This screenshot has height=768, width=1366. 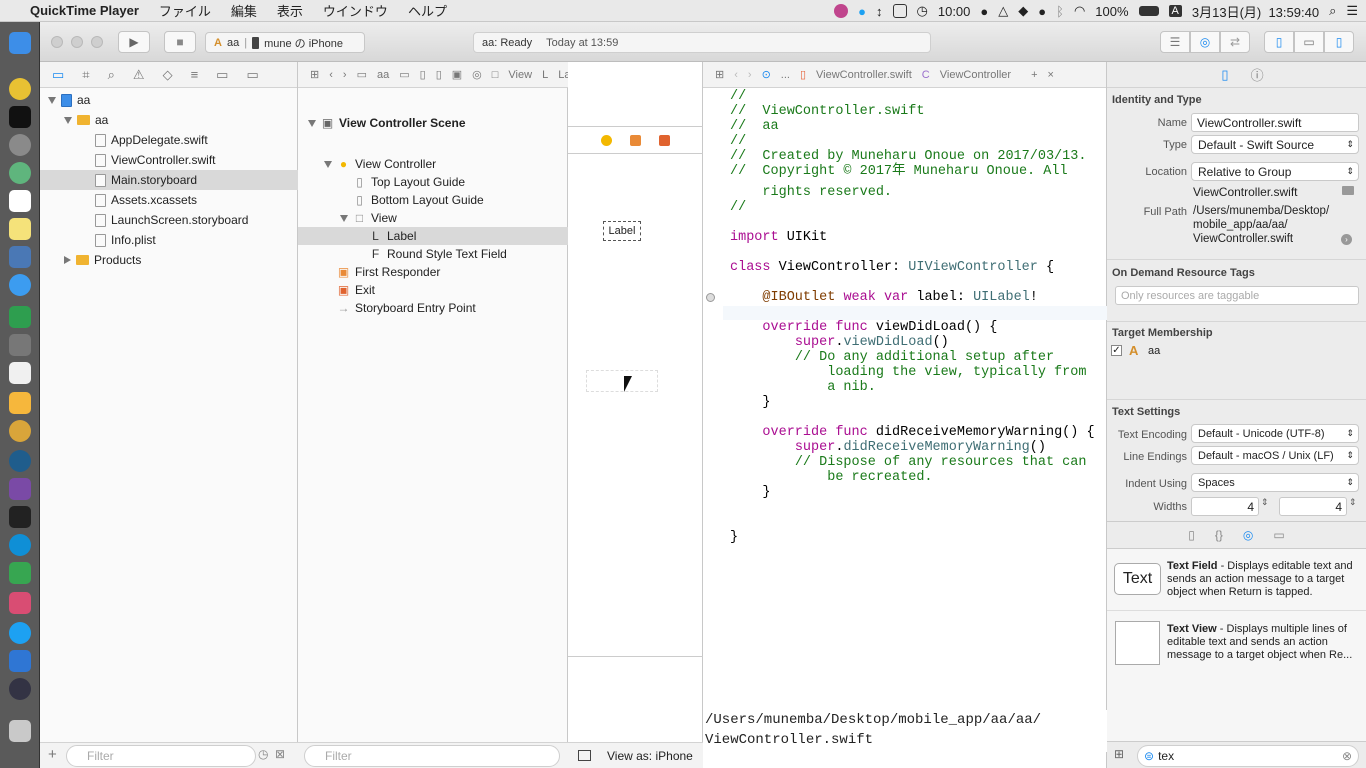 What do you see at coordinates (20, 489) in the screenshot?
I see `dock-github-icon` at bounding box center [20, 489].